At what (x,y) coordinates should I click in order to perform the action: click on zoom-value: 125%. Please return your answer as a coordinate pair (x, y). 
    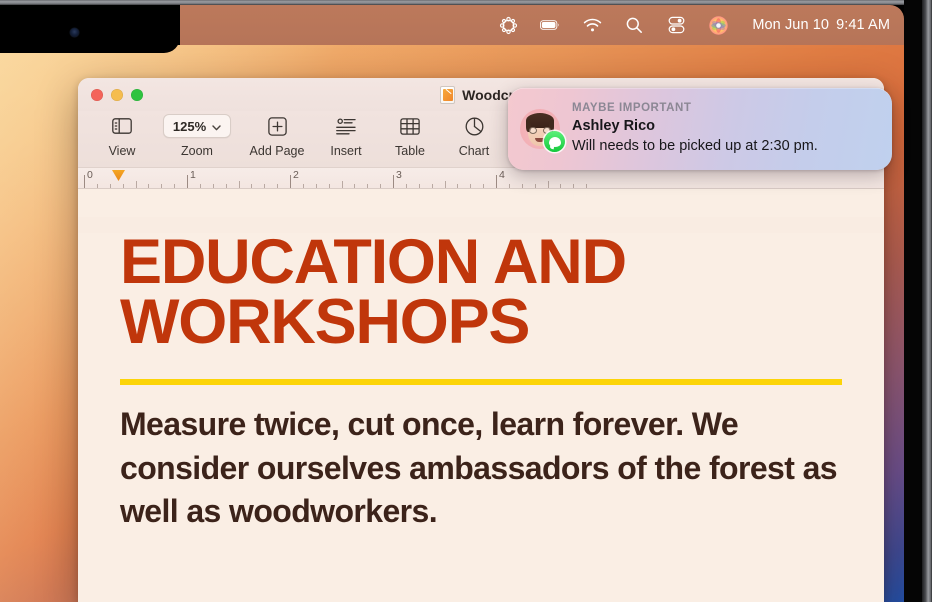
    Looking at the image, I should click on (189, 126).